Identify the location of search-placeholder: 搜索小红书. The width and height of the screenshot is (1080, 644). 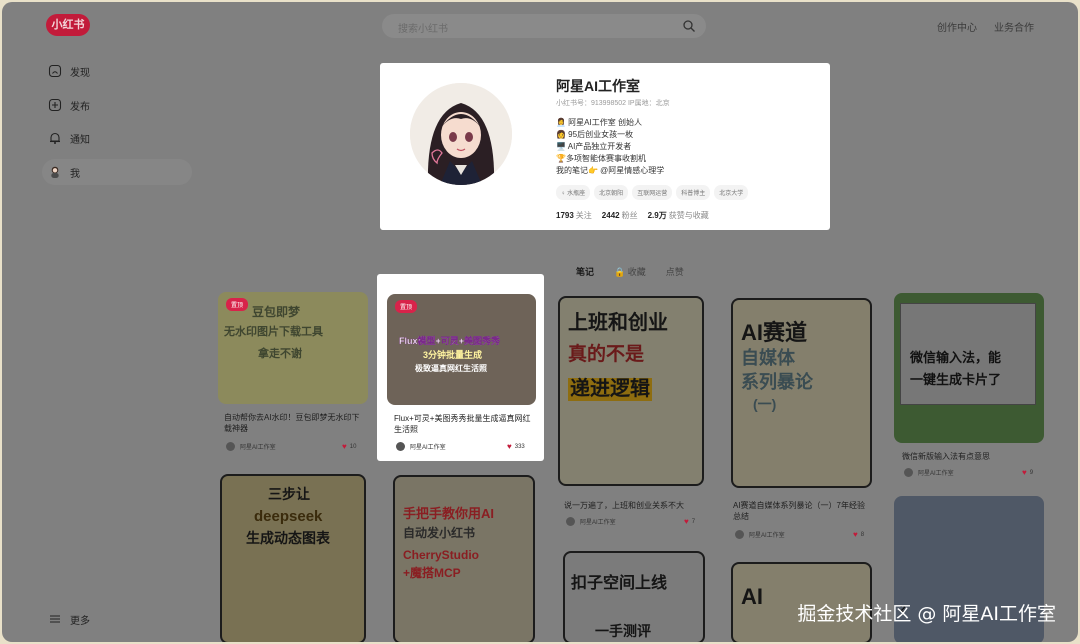
(423, 29).